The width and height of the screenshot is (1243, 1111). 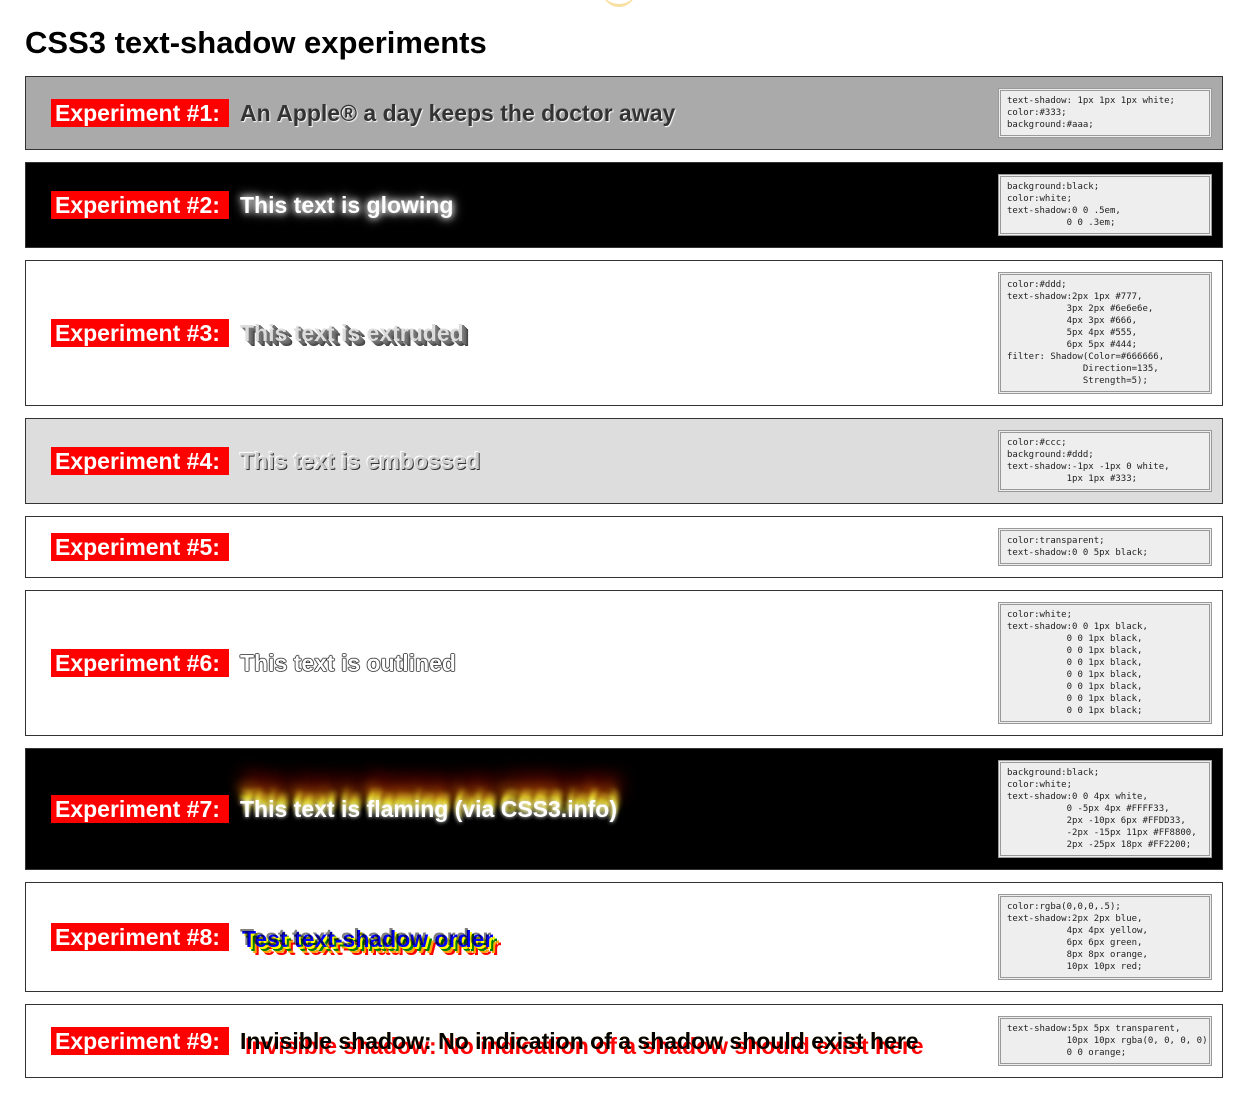 What do you see at coordinates (366, 937) in the screenshot?
I see `experiment-demo-text: Test text-shadow order` at bounding box center [366, 937].